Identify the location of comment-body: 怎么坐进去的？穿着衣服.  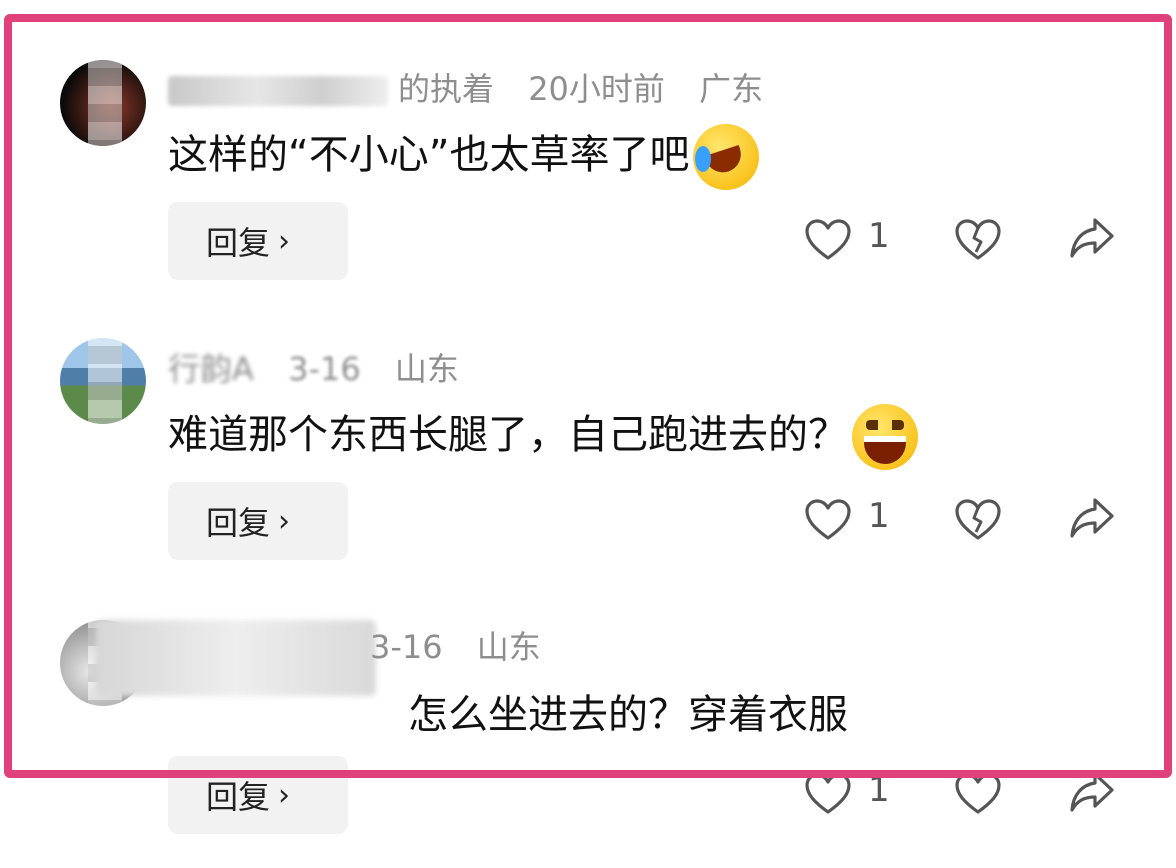
(628, 715).